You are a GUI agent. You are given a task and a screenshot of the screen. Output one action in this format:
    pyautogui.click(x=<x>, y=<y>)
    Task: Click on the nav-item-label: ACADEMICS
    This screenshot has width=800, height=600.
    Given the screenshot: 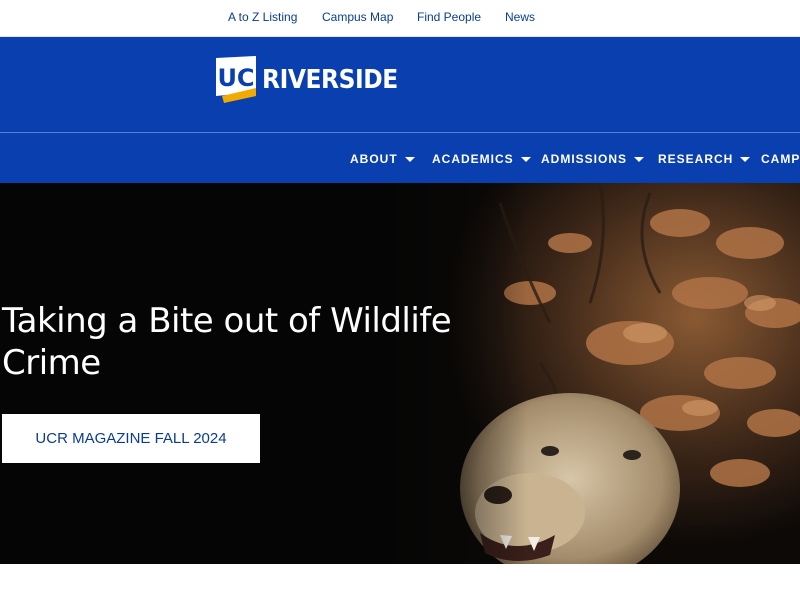 What is the action you would take?
    pyautogui.click(x=473, y=159)
    